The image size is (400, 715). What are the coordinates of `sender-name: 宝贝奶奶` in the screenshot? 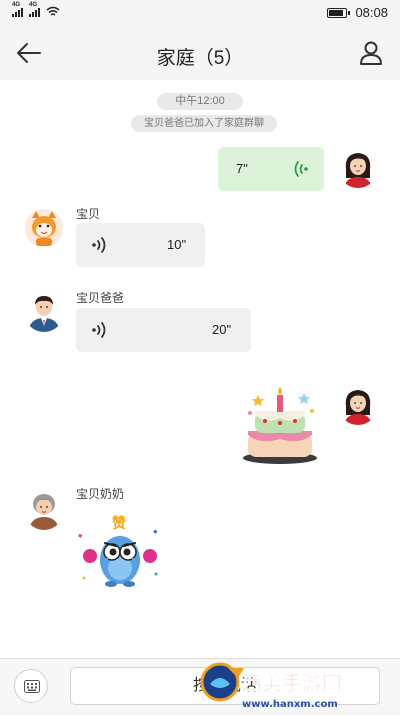 It's located at (100, 494).